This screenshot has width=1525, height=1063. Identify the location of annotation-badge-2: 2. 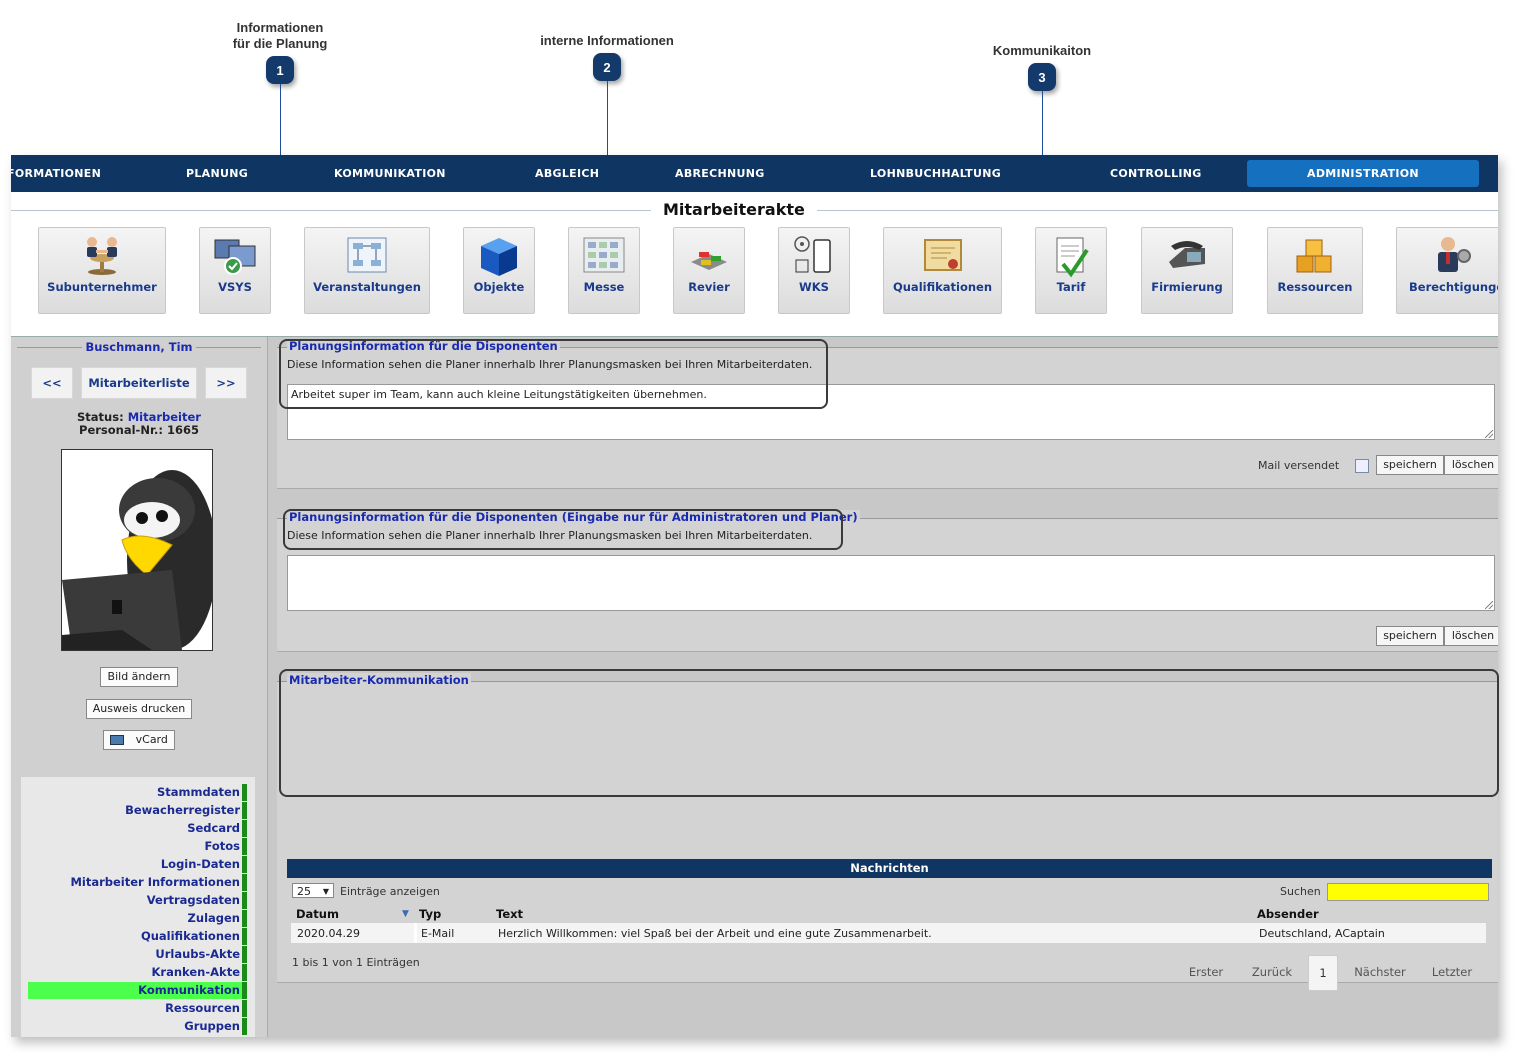
(607, 67).